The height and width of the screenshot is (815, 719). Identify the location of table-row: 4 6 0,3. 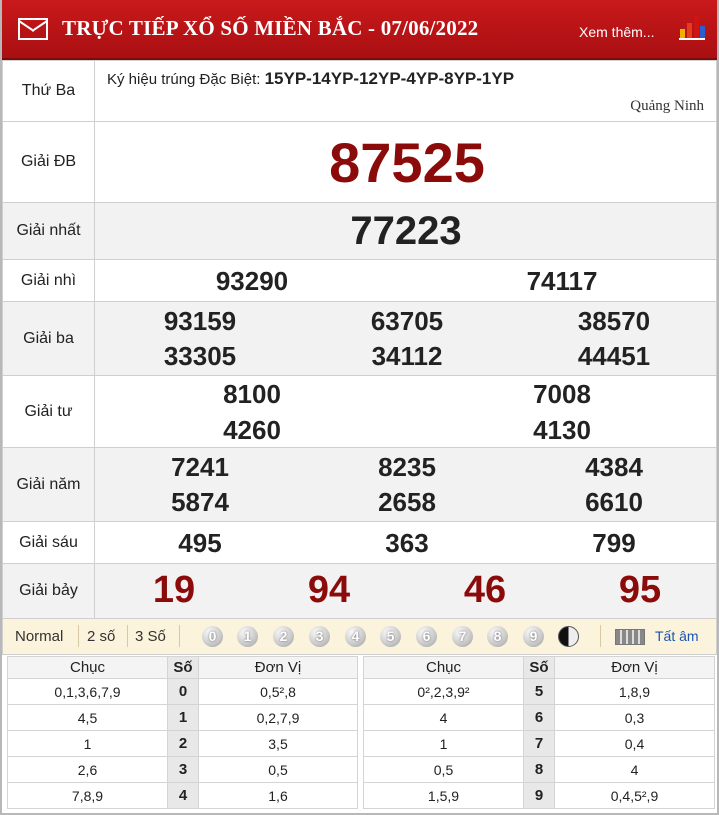
(539, 717).